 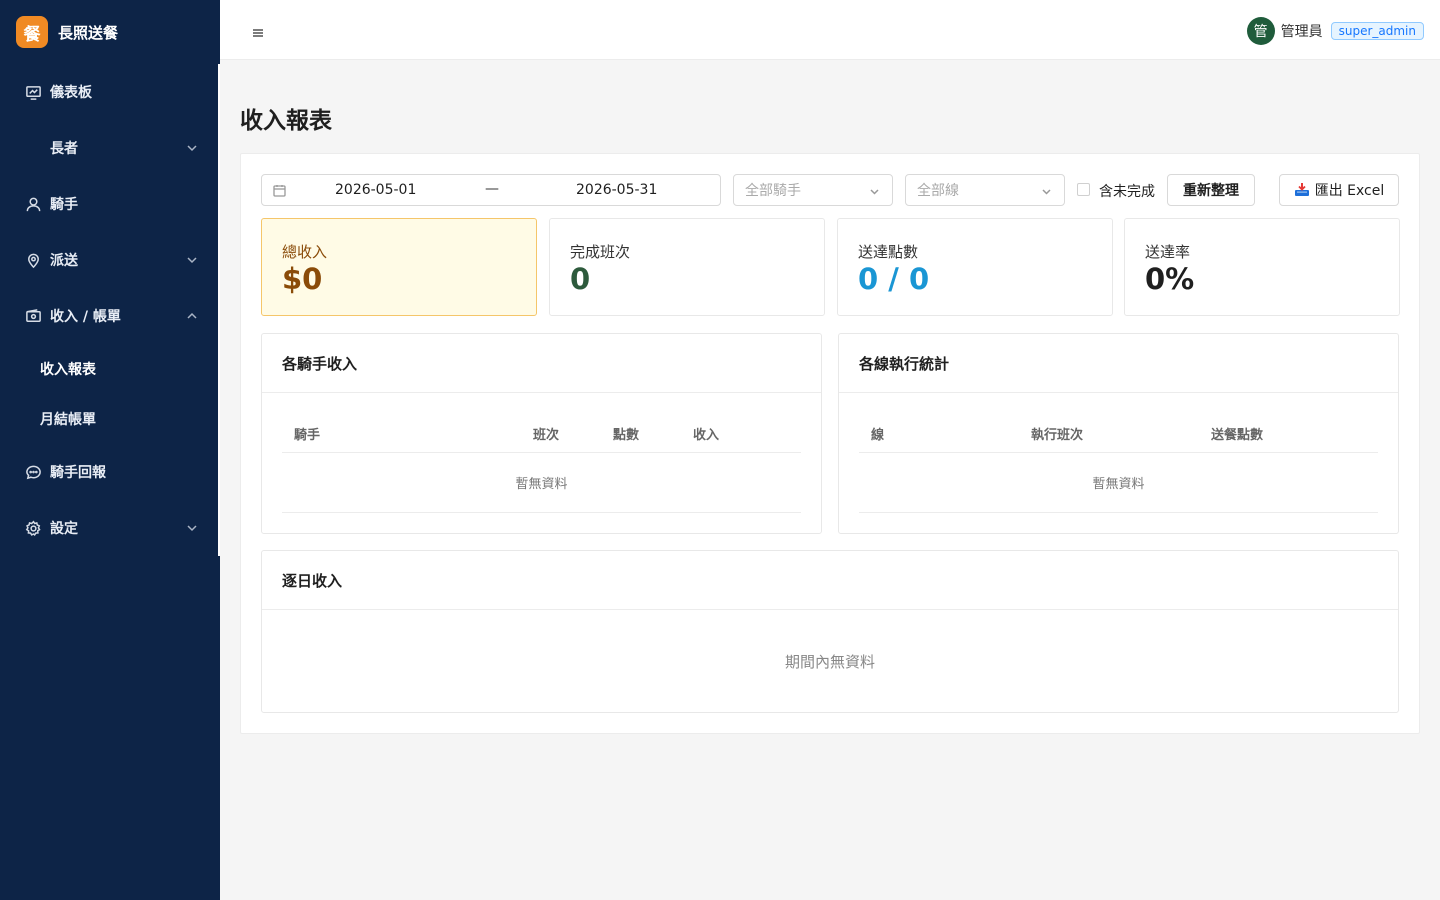 What do you see at coordinates (110, 260) in the screenshot?
I see `sidebar-item-dispatch: 派送` at bounding box center [110, 260].